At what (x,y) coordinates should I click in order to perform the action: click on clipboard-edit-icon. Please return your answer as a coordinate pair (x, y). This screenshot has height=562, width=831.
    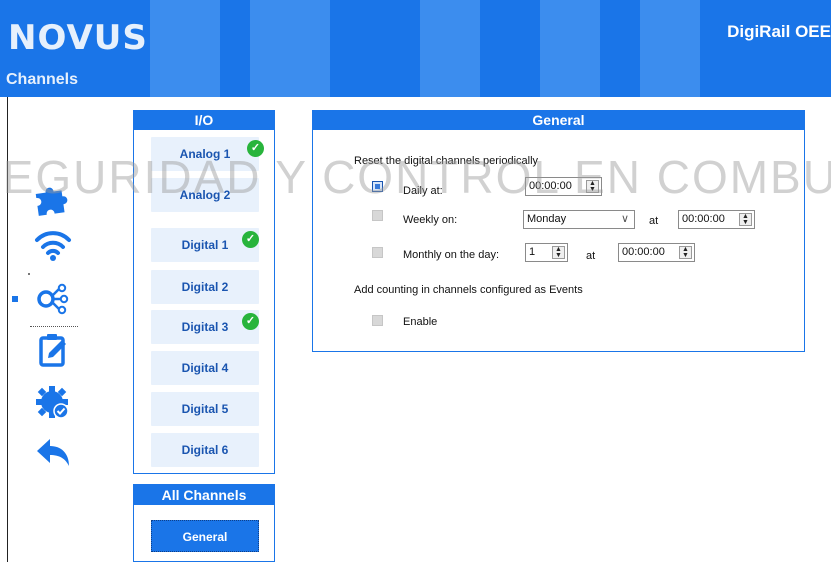
    Looking at the image, I should click on (52, 350).